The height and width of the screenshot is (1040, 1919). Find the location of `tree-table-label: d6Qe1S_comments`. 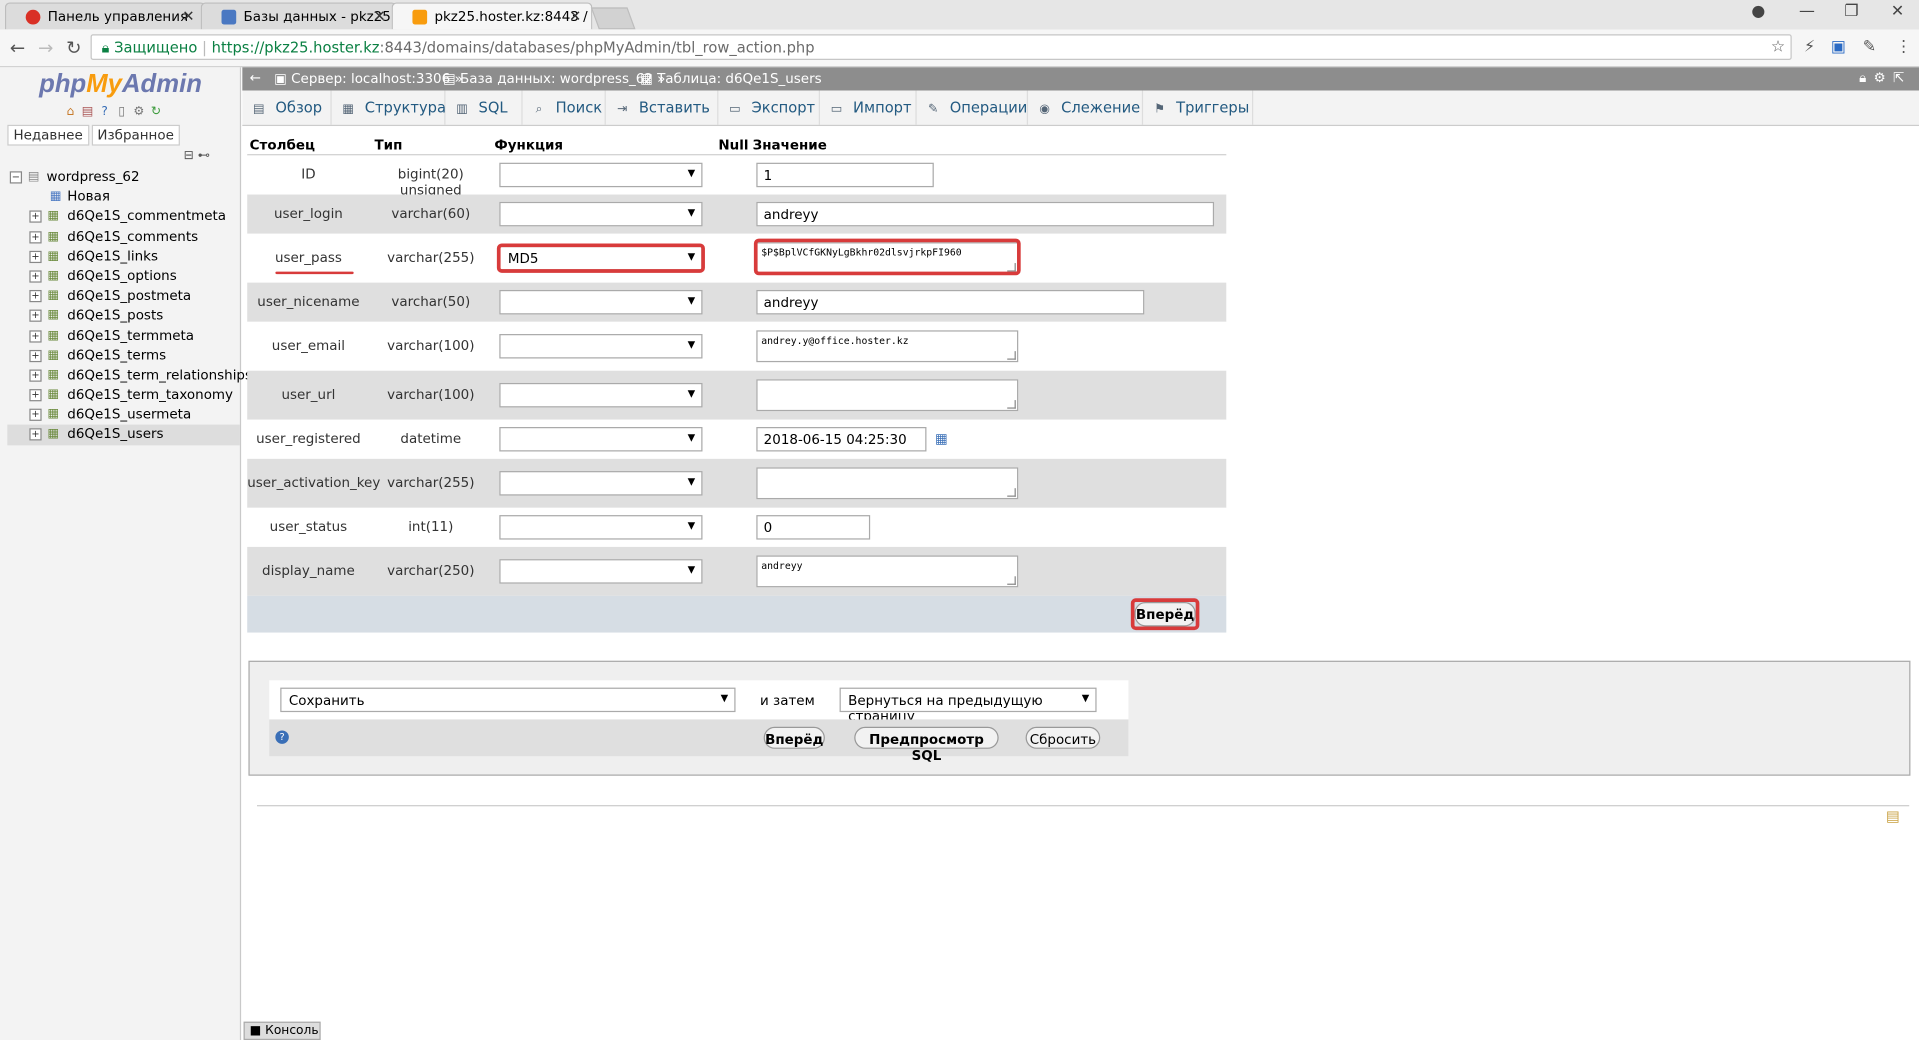

tree-table-label: d6Qe1S_comments is located at coordinates (132, 236).